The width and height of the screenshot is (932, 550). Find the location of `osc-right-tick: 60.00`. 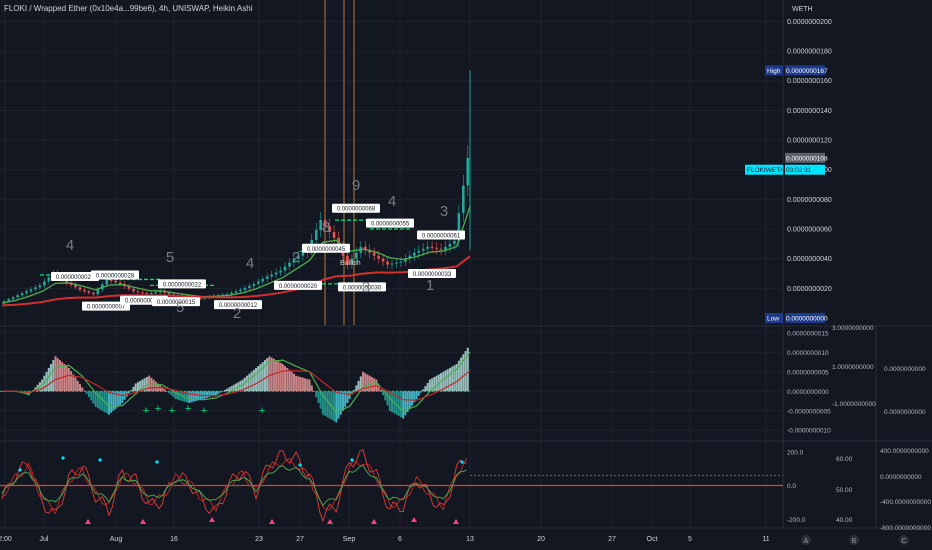

osc-right-tick: 60.00 is located at coordinates (844, 459).